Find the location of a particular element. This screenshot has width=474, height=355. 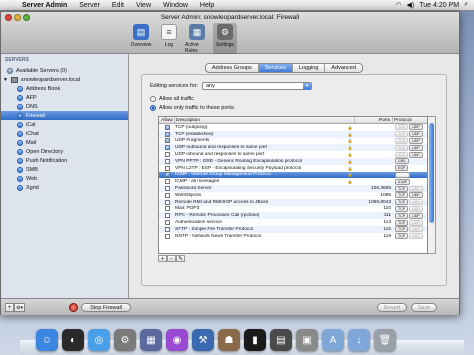

protocol-pill: ESP is located at coordinates (402, 168).